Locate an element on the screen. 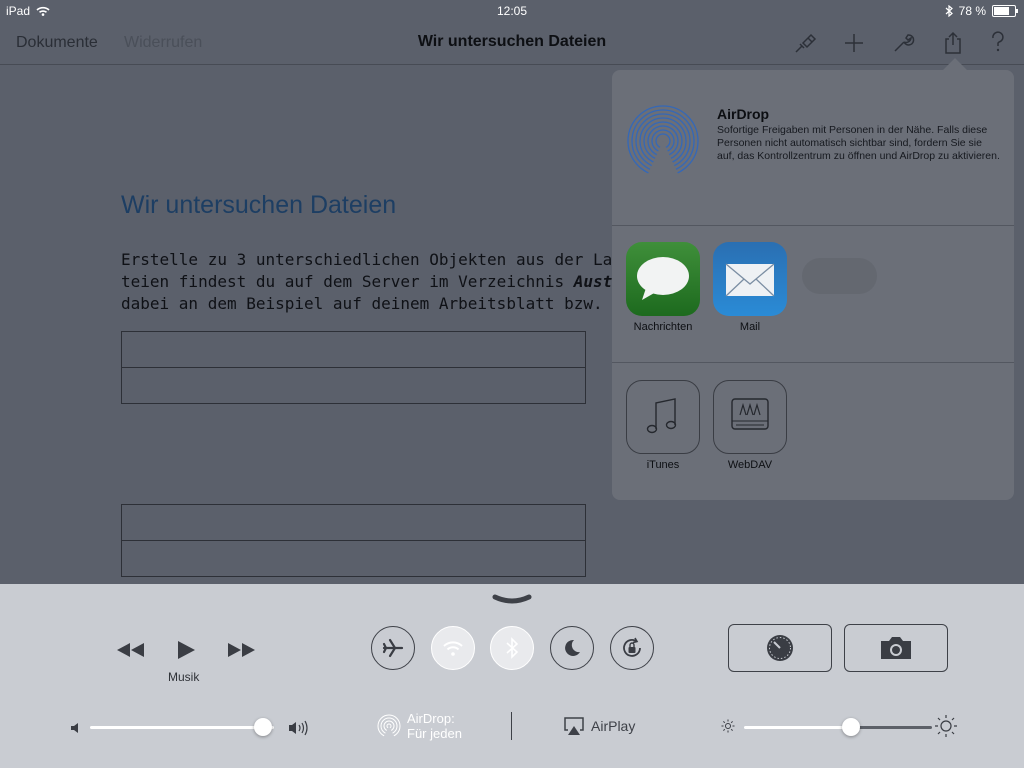 The height and width of the screenshot is (768, 1024). timer-button is located at coordinates (780, 648).